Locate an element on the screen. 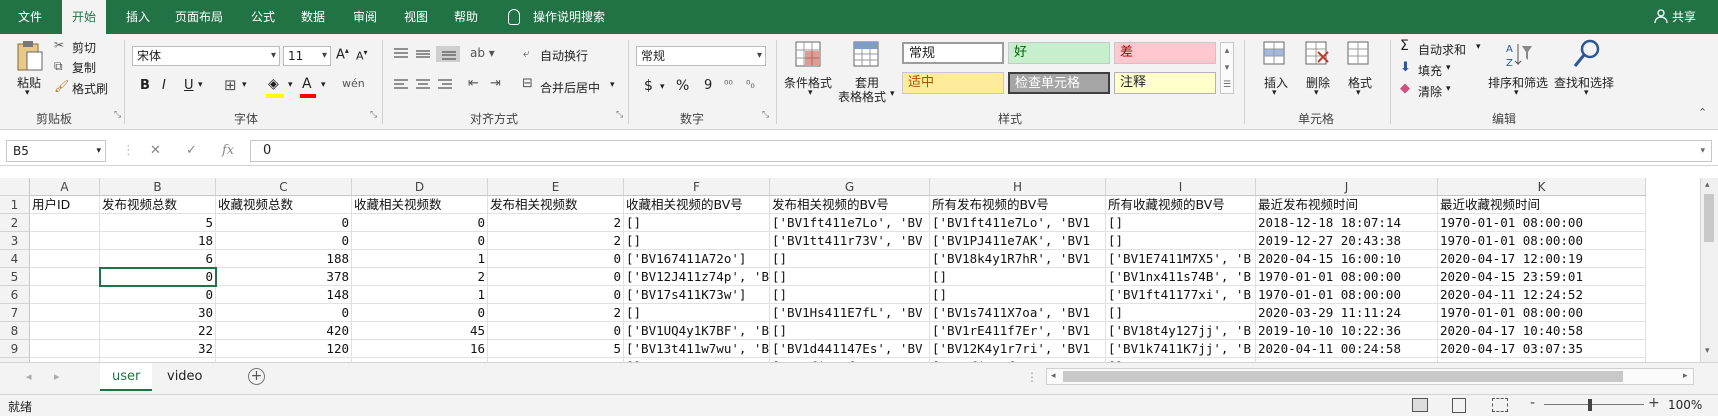 The image size is (1718, 416). row-header: 5 is located at coordinates (15, 277).